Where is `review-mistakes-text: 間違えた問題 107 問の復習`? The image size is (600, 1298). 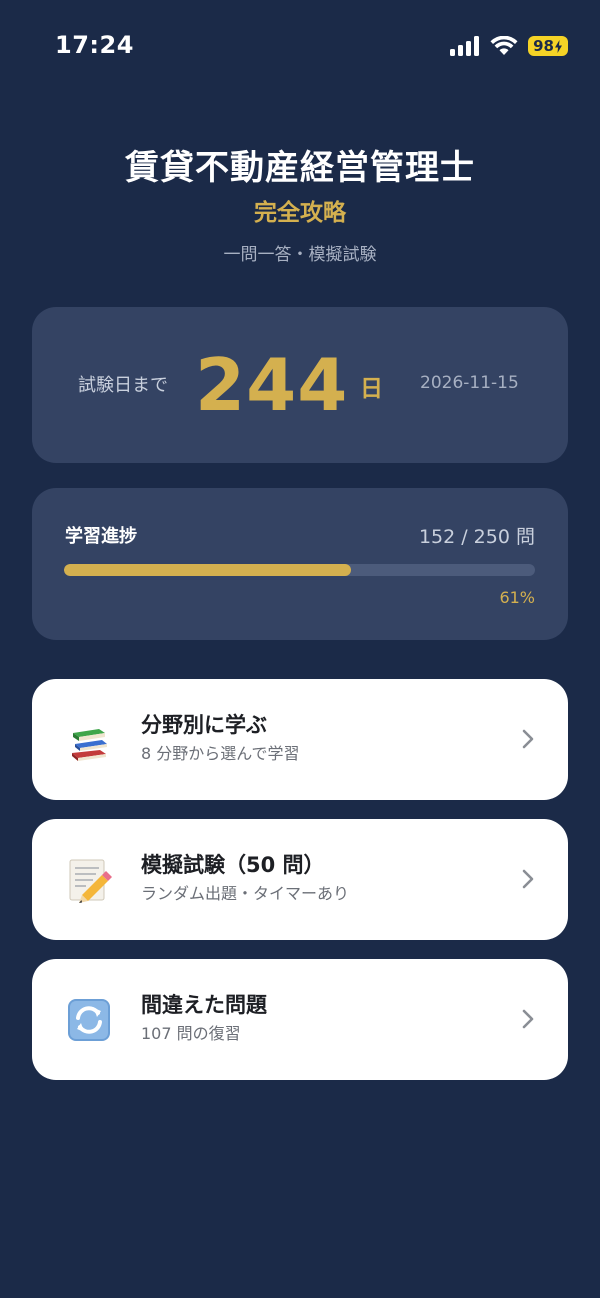 review-mistakes-text: 間違えた問題 107 問の復習 is located at coordinates (204, 1017).